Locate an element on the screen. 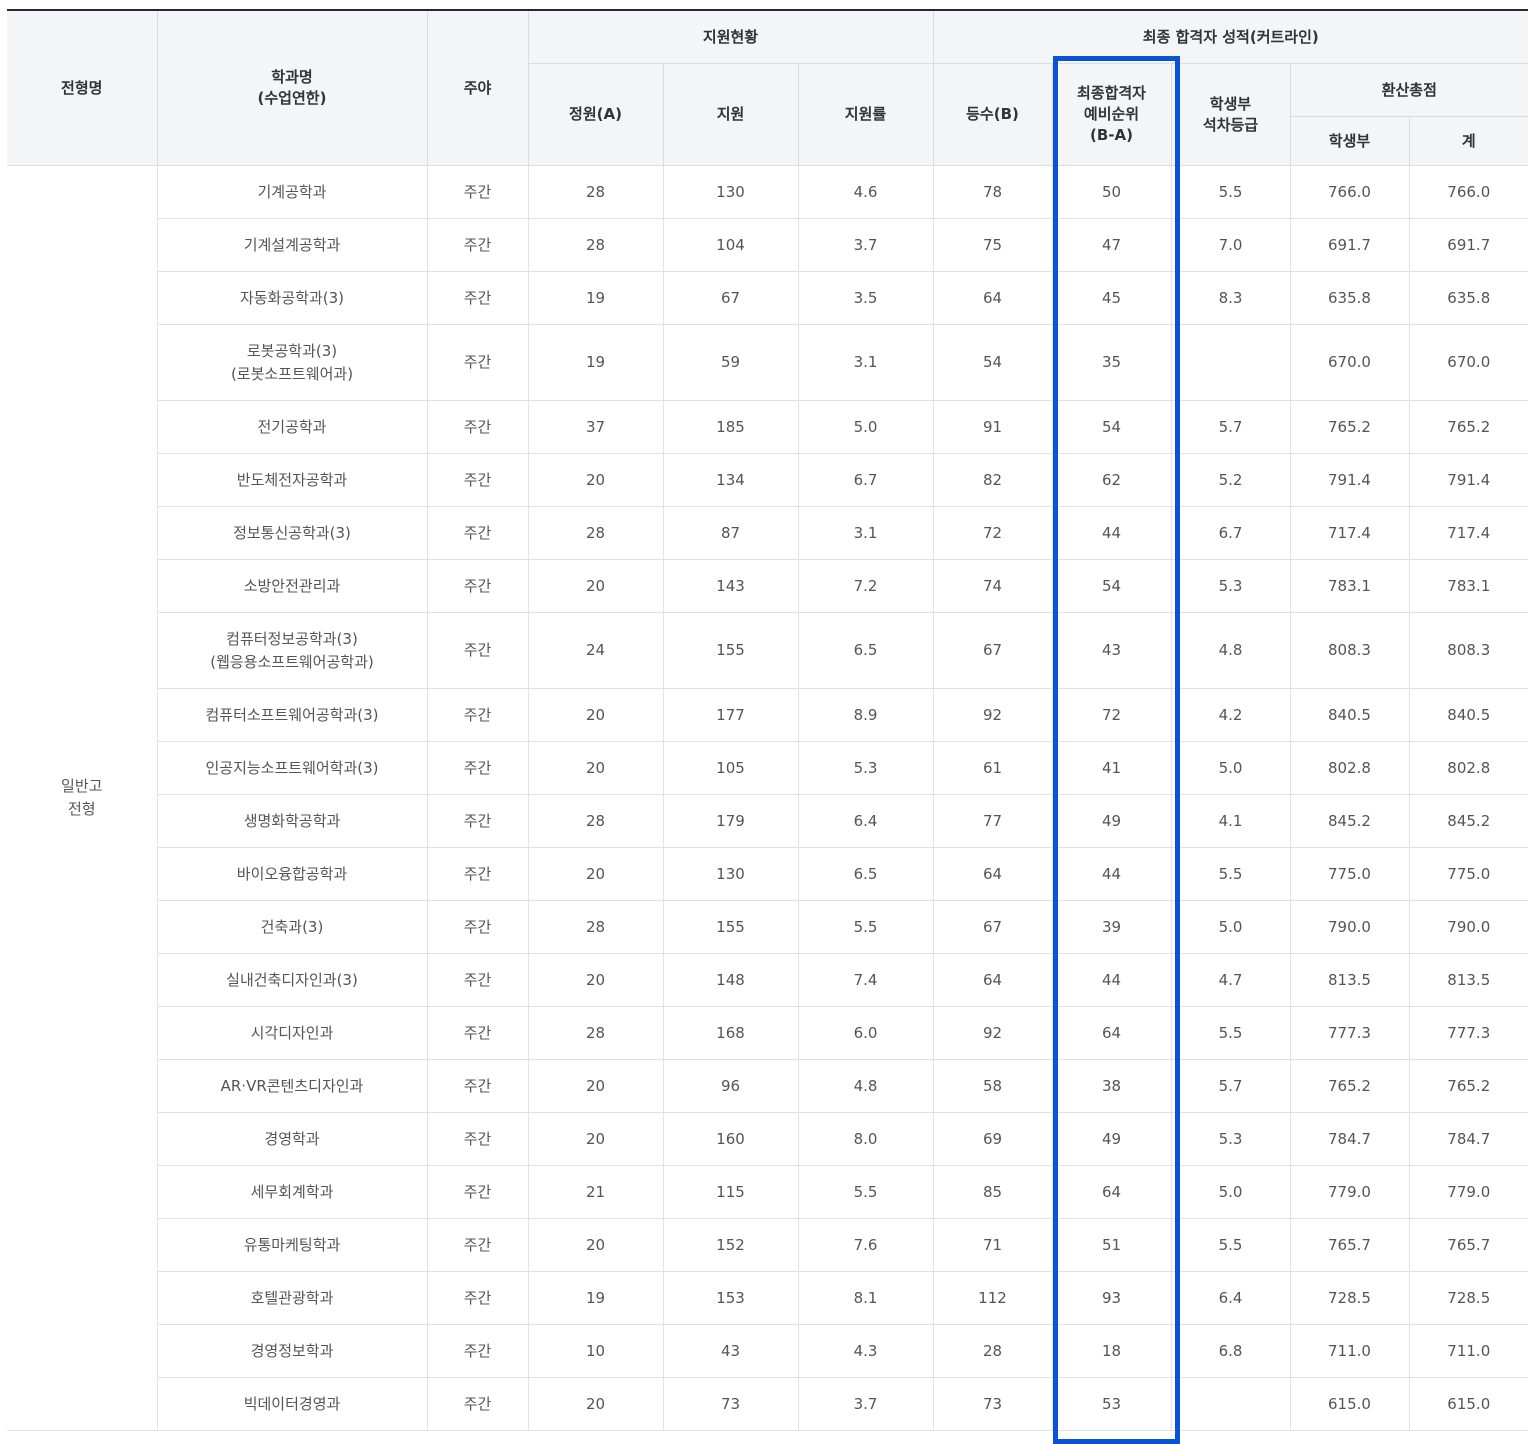 The image size is (1536, 1444). rank-cell: 54 is located at coordinates (992, 362).